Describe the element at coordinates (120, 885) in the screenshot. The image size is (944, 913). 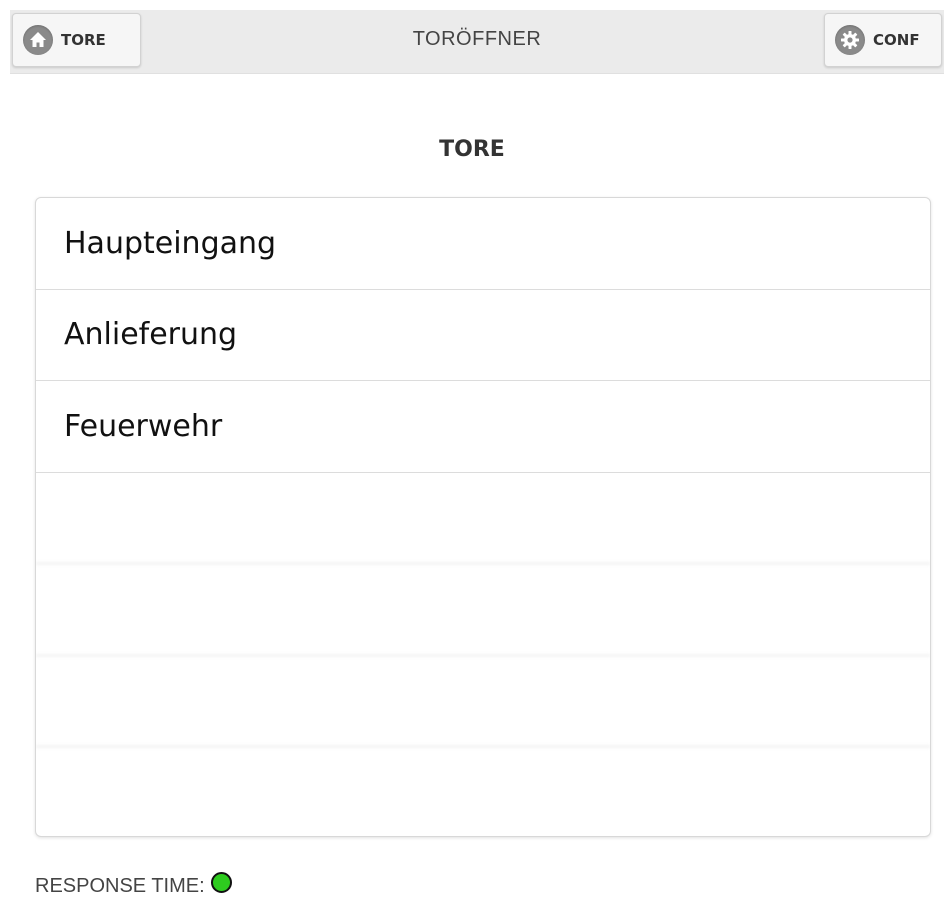
I see `response-time-label: RESPONSE TIME:` at that location.